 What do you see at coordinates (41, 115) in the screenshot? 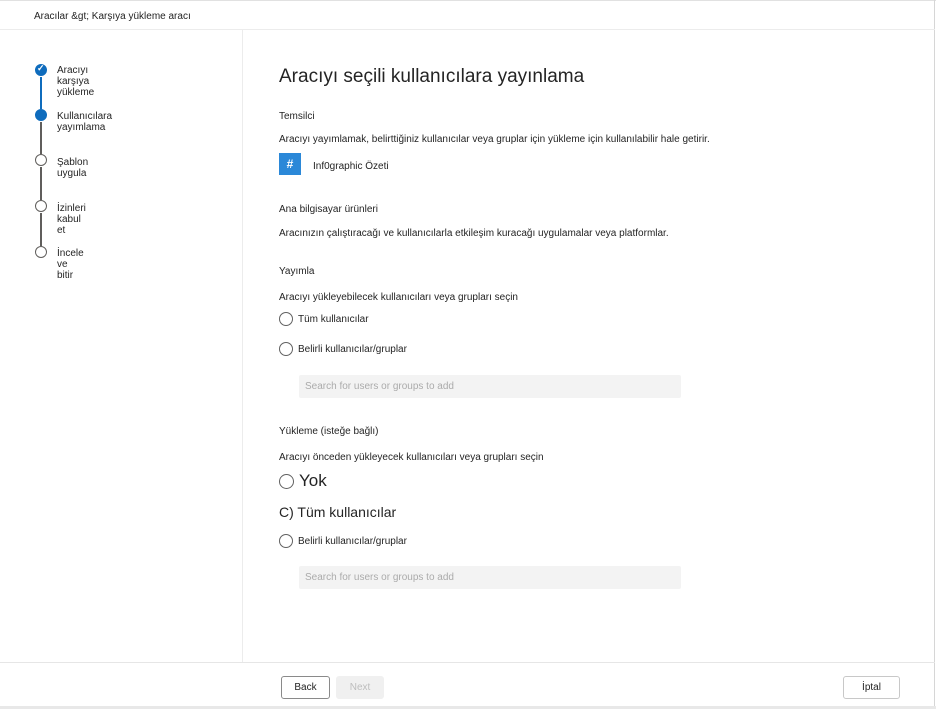
I see `step-current-icon` at bounding box center [41, 115].